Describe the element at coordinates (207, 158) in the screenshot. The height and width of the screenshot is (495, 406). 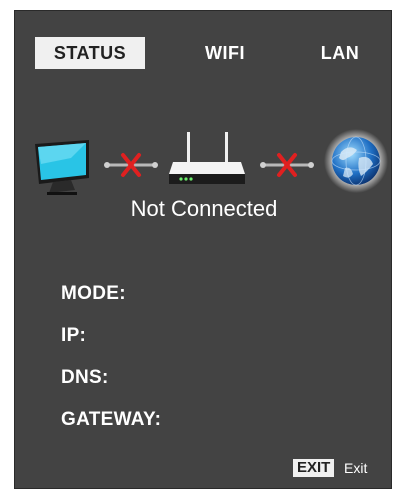
I see `router-icon` at that location.